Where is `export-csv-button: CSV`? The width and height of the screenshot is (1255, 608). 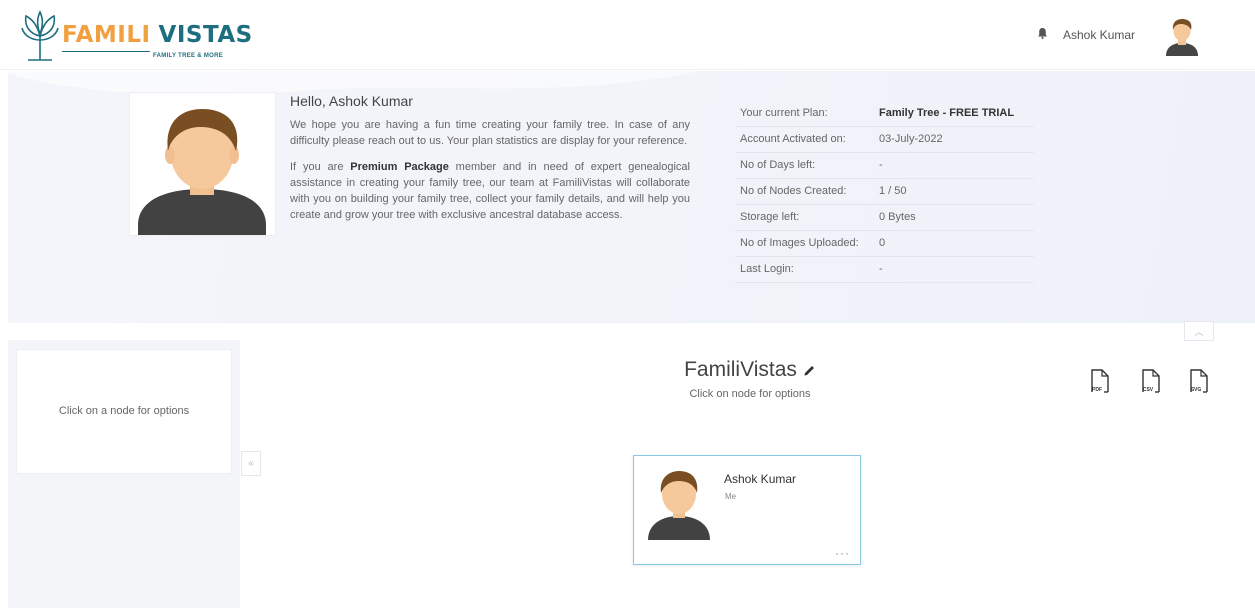 export-csv-button: CSV is located at coordinates (1151, 382).